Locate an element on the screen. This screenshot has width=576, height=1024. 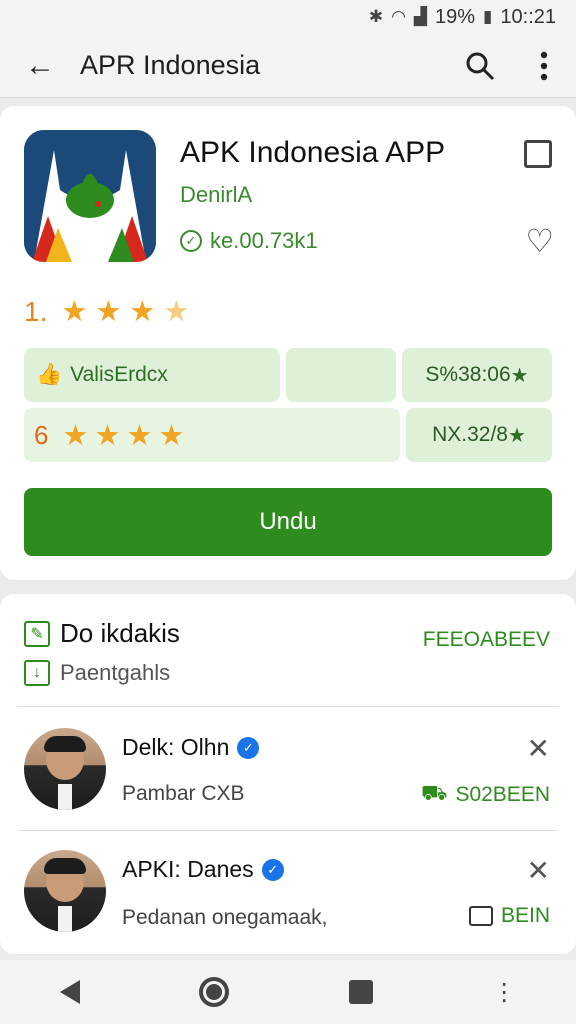
verified-check-icon: ✓ is located at coordinates (191, 241).